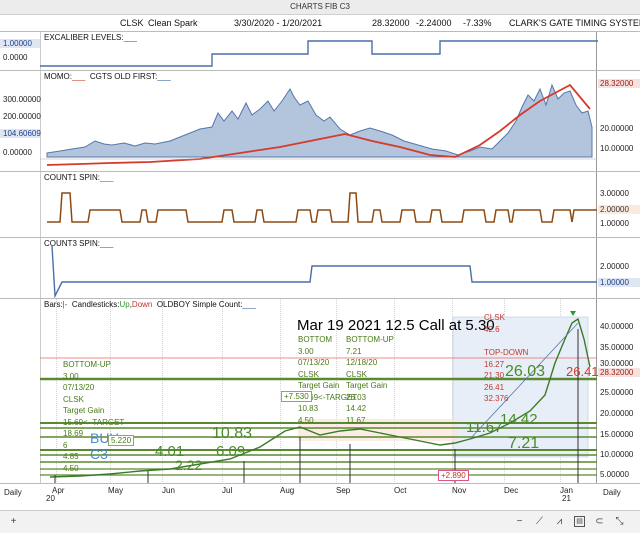  Describe the element at coordinates (612, 492) in the screenshot. I see `timeframe-label-right: Daily` at that location.